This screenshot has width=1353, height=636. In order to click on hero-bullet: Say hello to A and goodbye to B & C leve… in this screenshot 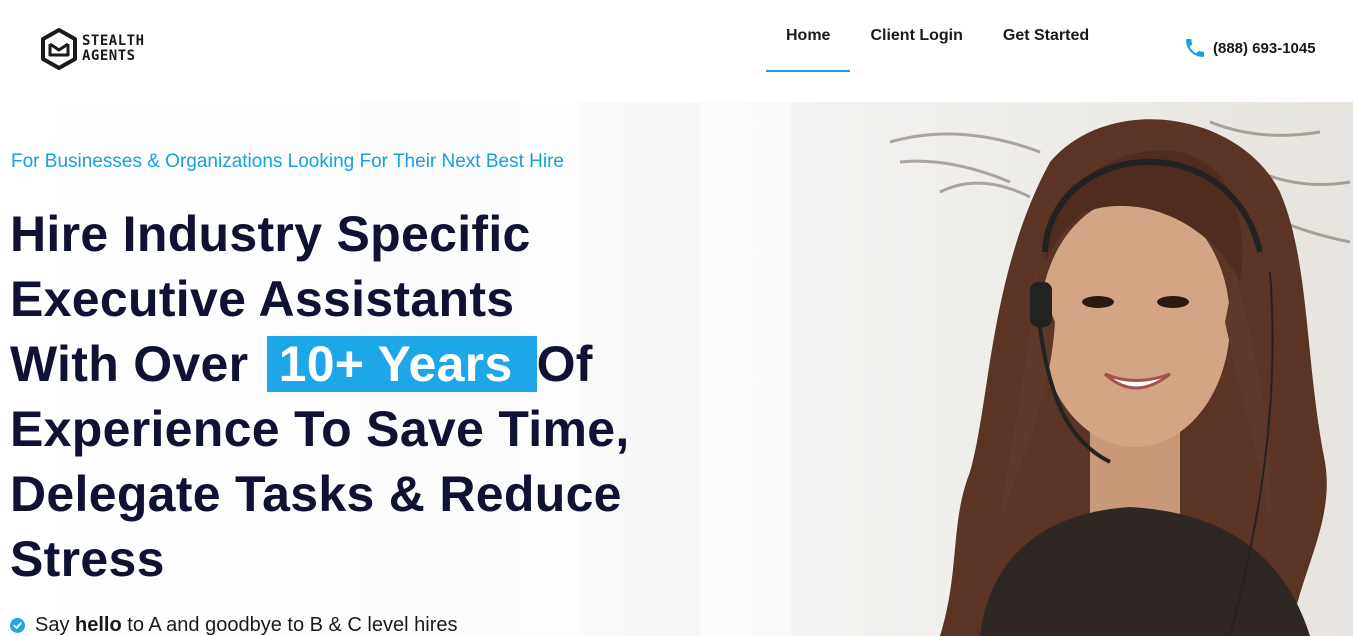, I will do `click(233, 625)`.